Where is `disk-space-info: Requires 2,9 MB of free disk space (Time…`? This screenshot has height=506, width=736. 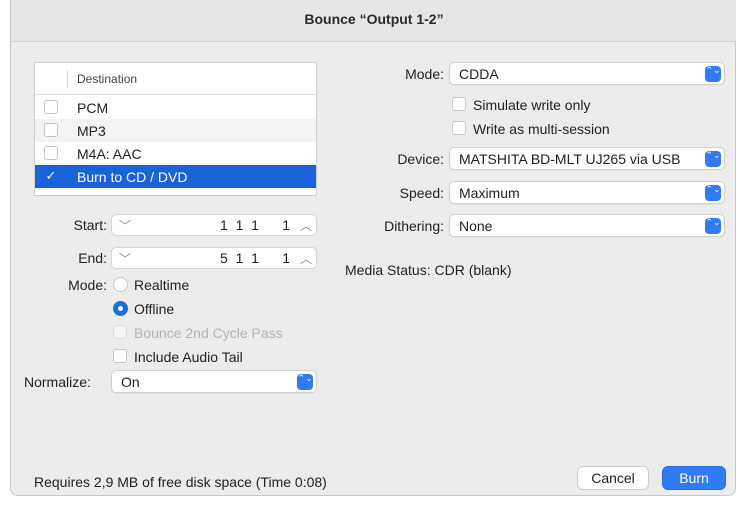
disk-space-info: Requires 2,9 MB of free disk space (Time… is located at coordinates (180, 482).